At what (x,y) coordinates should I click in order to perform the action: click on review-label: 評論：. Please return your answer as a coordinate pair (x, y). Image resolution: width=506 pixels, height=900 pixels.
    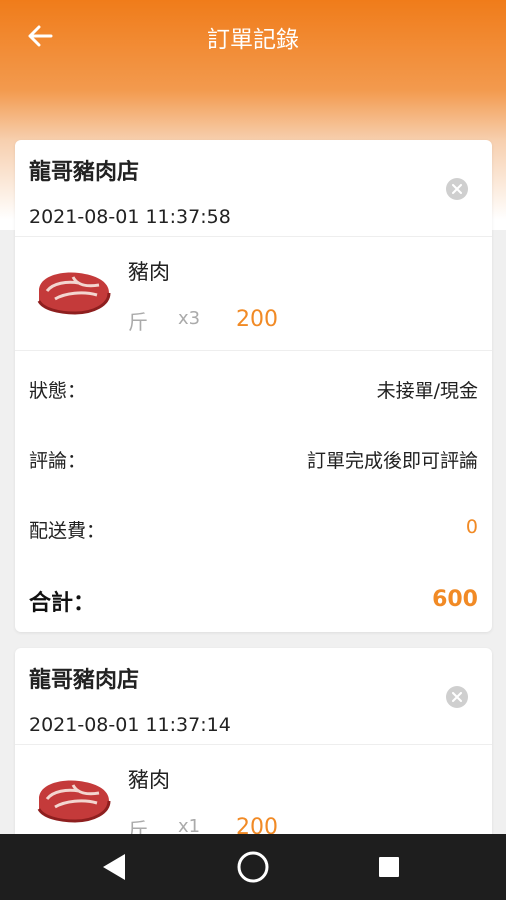
    Looking at the image, I should click on (58, 461).